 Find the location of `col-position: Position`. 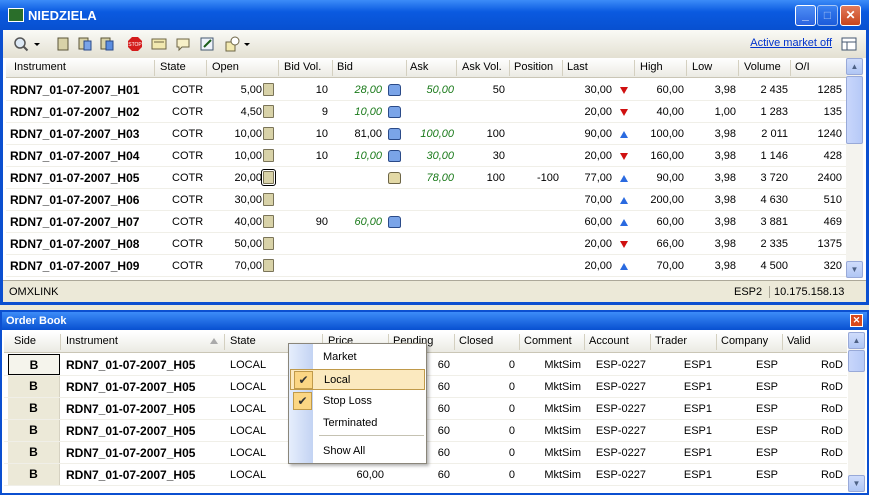

col-position: Position is located at coordinates (533, 67).